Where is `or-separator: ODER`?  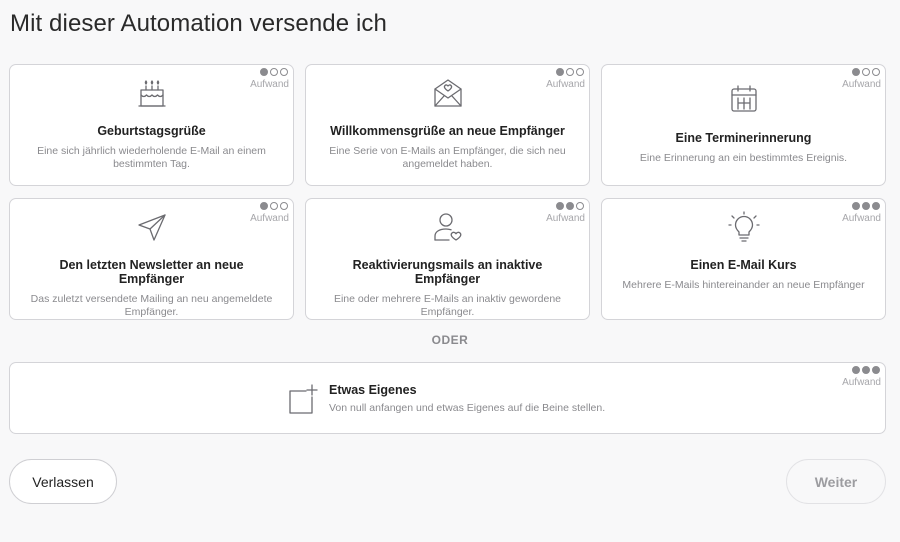
or-separator: ODER is located at coordinates (450, 340).